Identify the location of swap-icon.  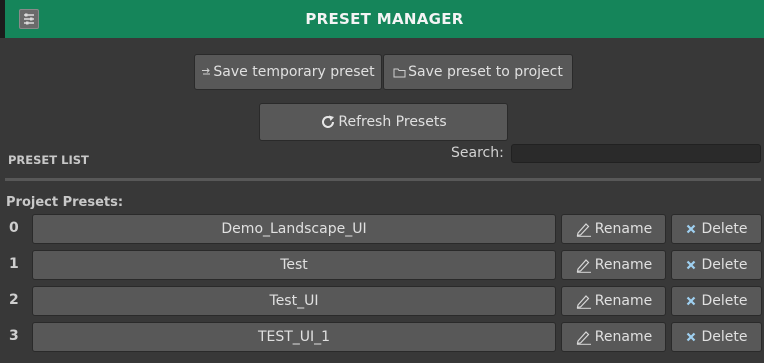
(206, 72).